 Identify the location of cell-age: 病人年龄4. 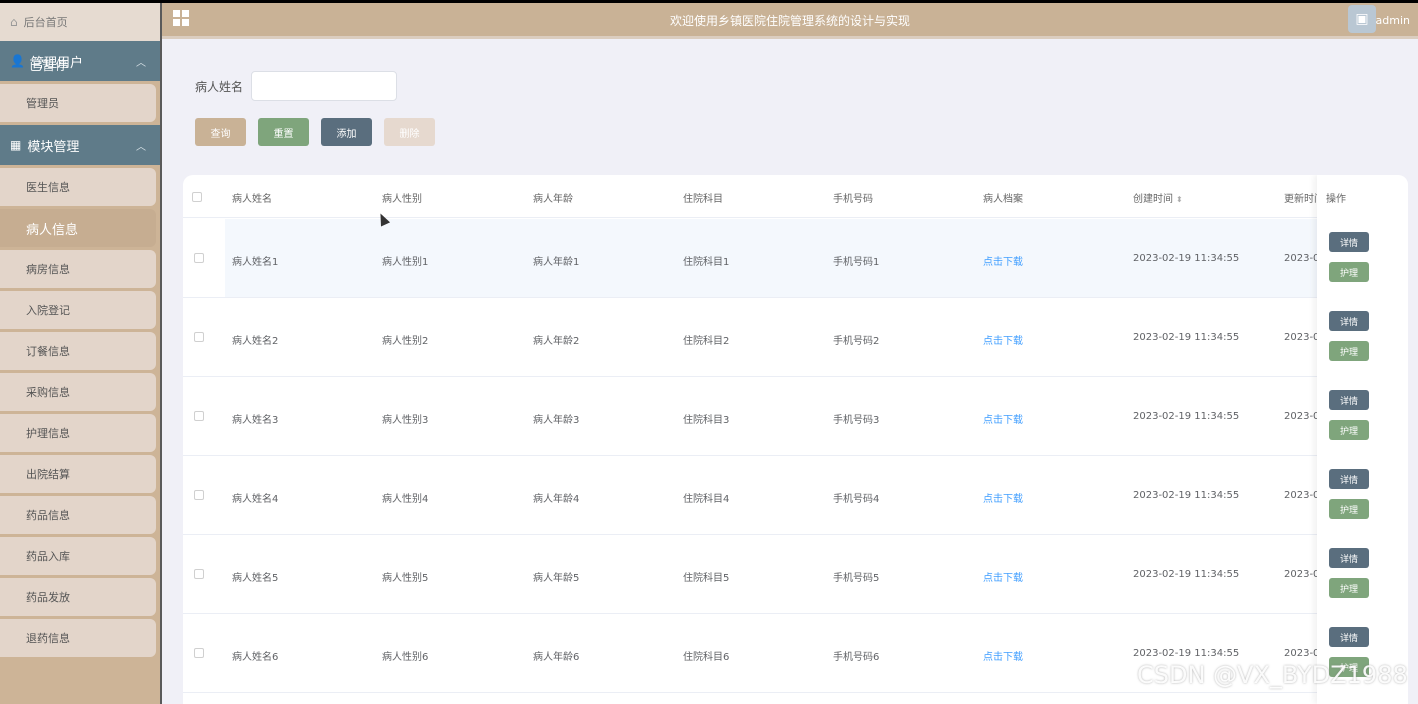
(556, 499).